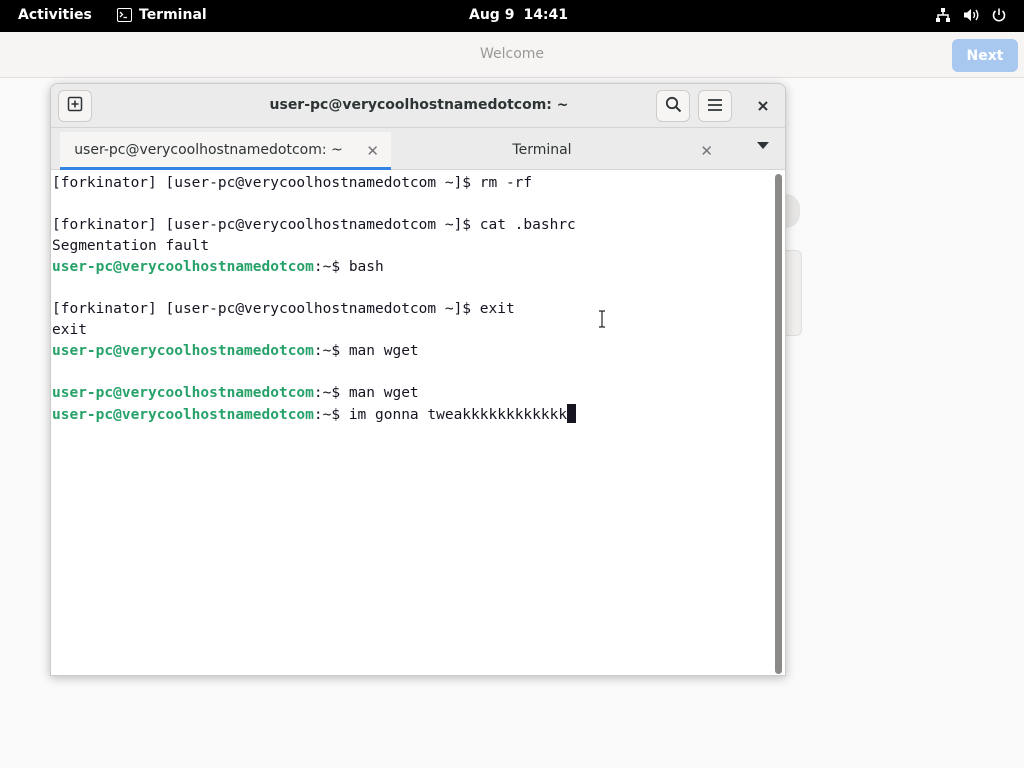 The width and height of the screenshot is (1024, 768). I want to click on prompt-command: :~$ im gonna tweakkkkkkkkkkkk, so click(440, 415).